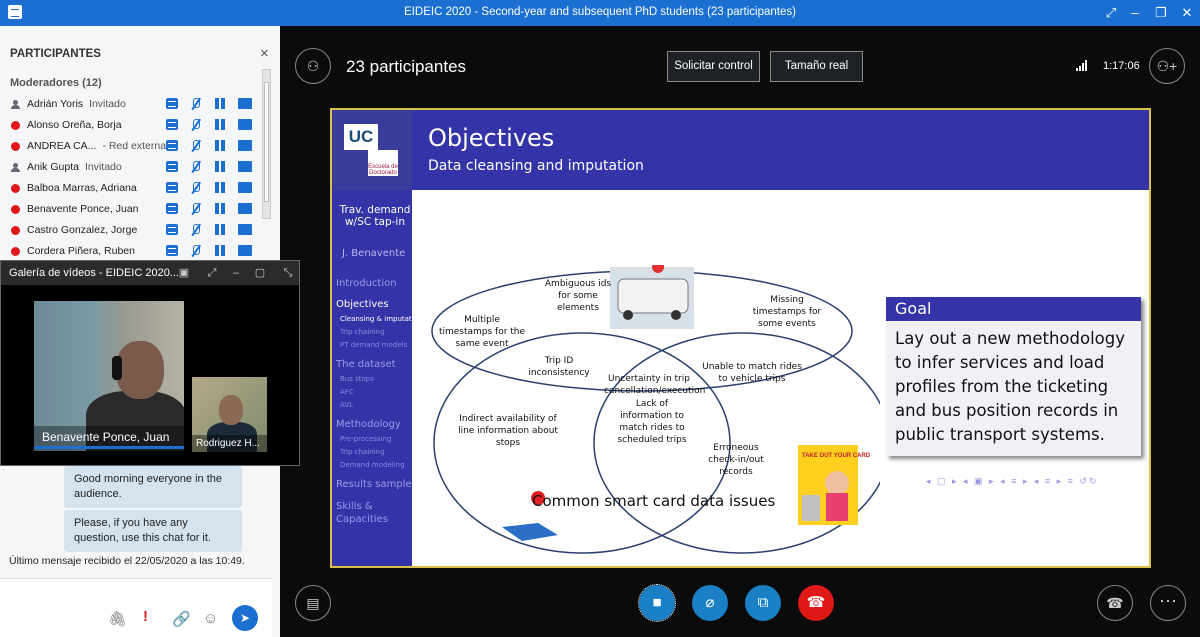  What do you see at coordinates (362, 304) in the screenshot?
I see `nav-section: Objectives` at bounding box center [362, 304].